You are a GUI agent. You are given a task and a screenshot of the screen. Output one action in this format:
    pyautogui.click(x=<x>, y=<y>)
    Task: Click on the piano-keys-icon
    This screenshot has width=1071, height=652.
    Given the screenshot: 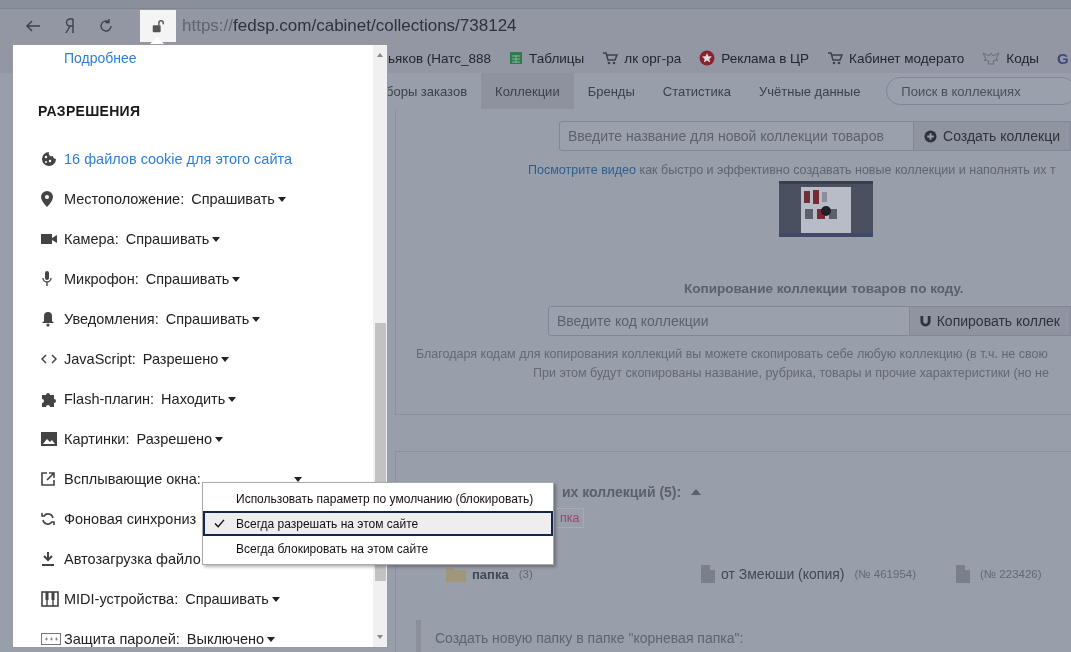 What is the action you would take?
    pyautogui.click(x=50, y=599)
    